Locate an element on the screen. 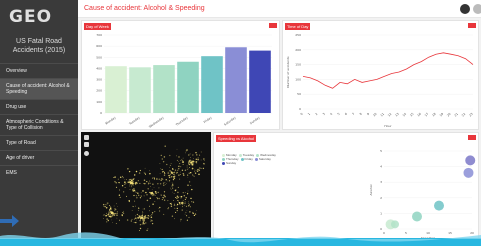 The width and height of the screenshot is (481, 246). y-tick-label: 700 is located at coordinates (99, 35).